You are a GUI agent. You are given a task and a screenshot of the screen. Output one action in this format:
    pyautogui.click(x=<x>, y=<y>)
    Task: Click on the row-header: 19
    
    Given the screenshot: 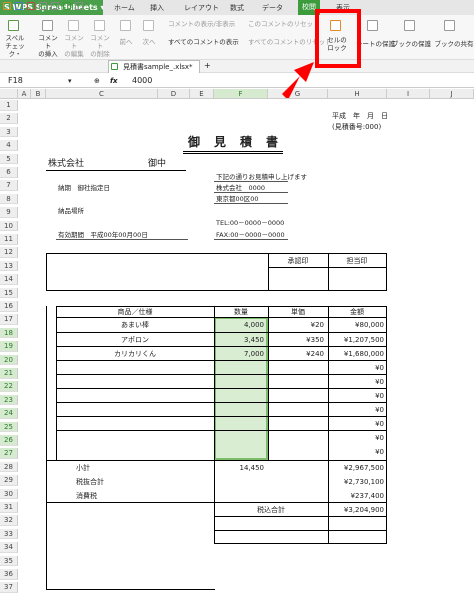 What is the action you would take?
    pyautogui.click(x=9, y=346)
    